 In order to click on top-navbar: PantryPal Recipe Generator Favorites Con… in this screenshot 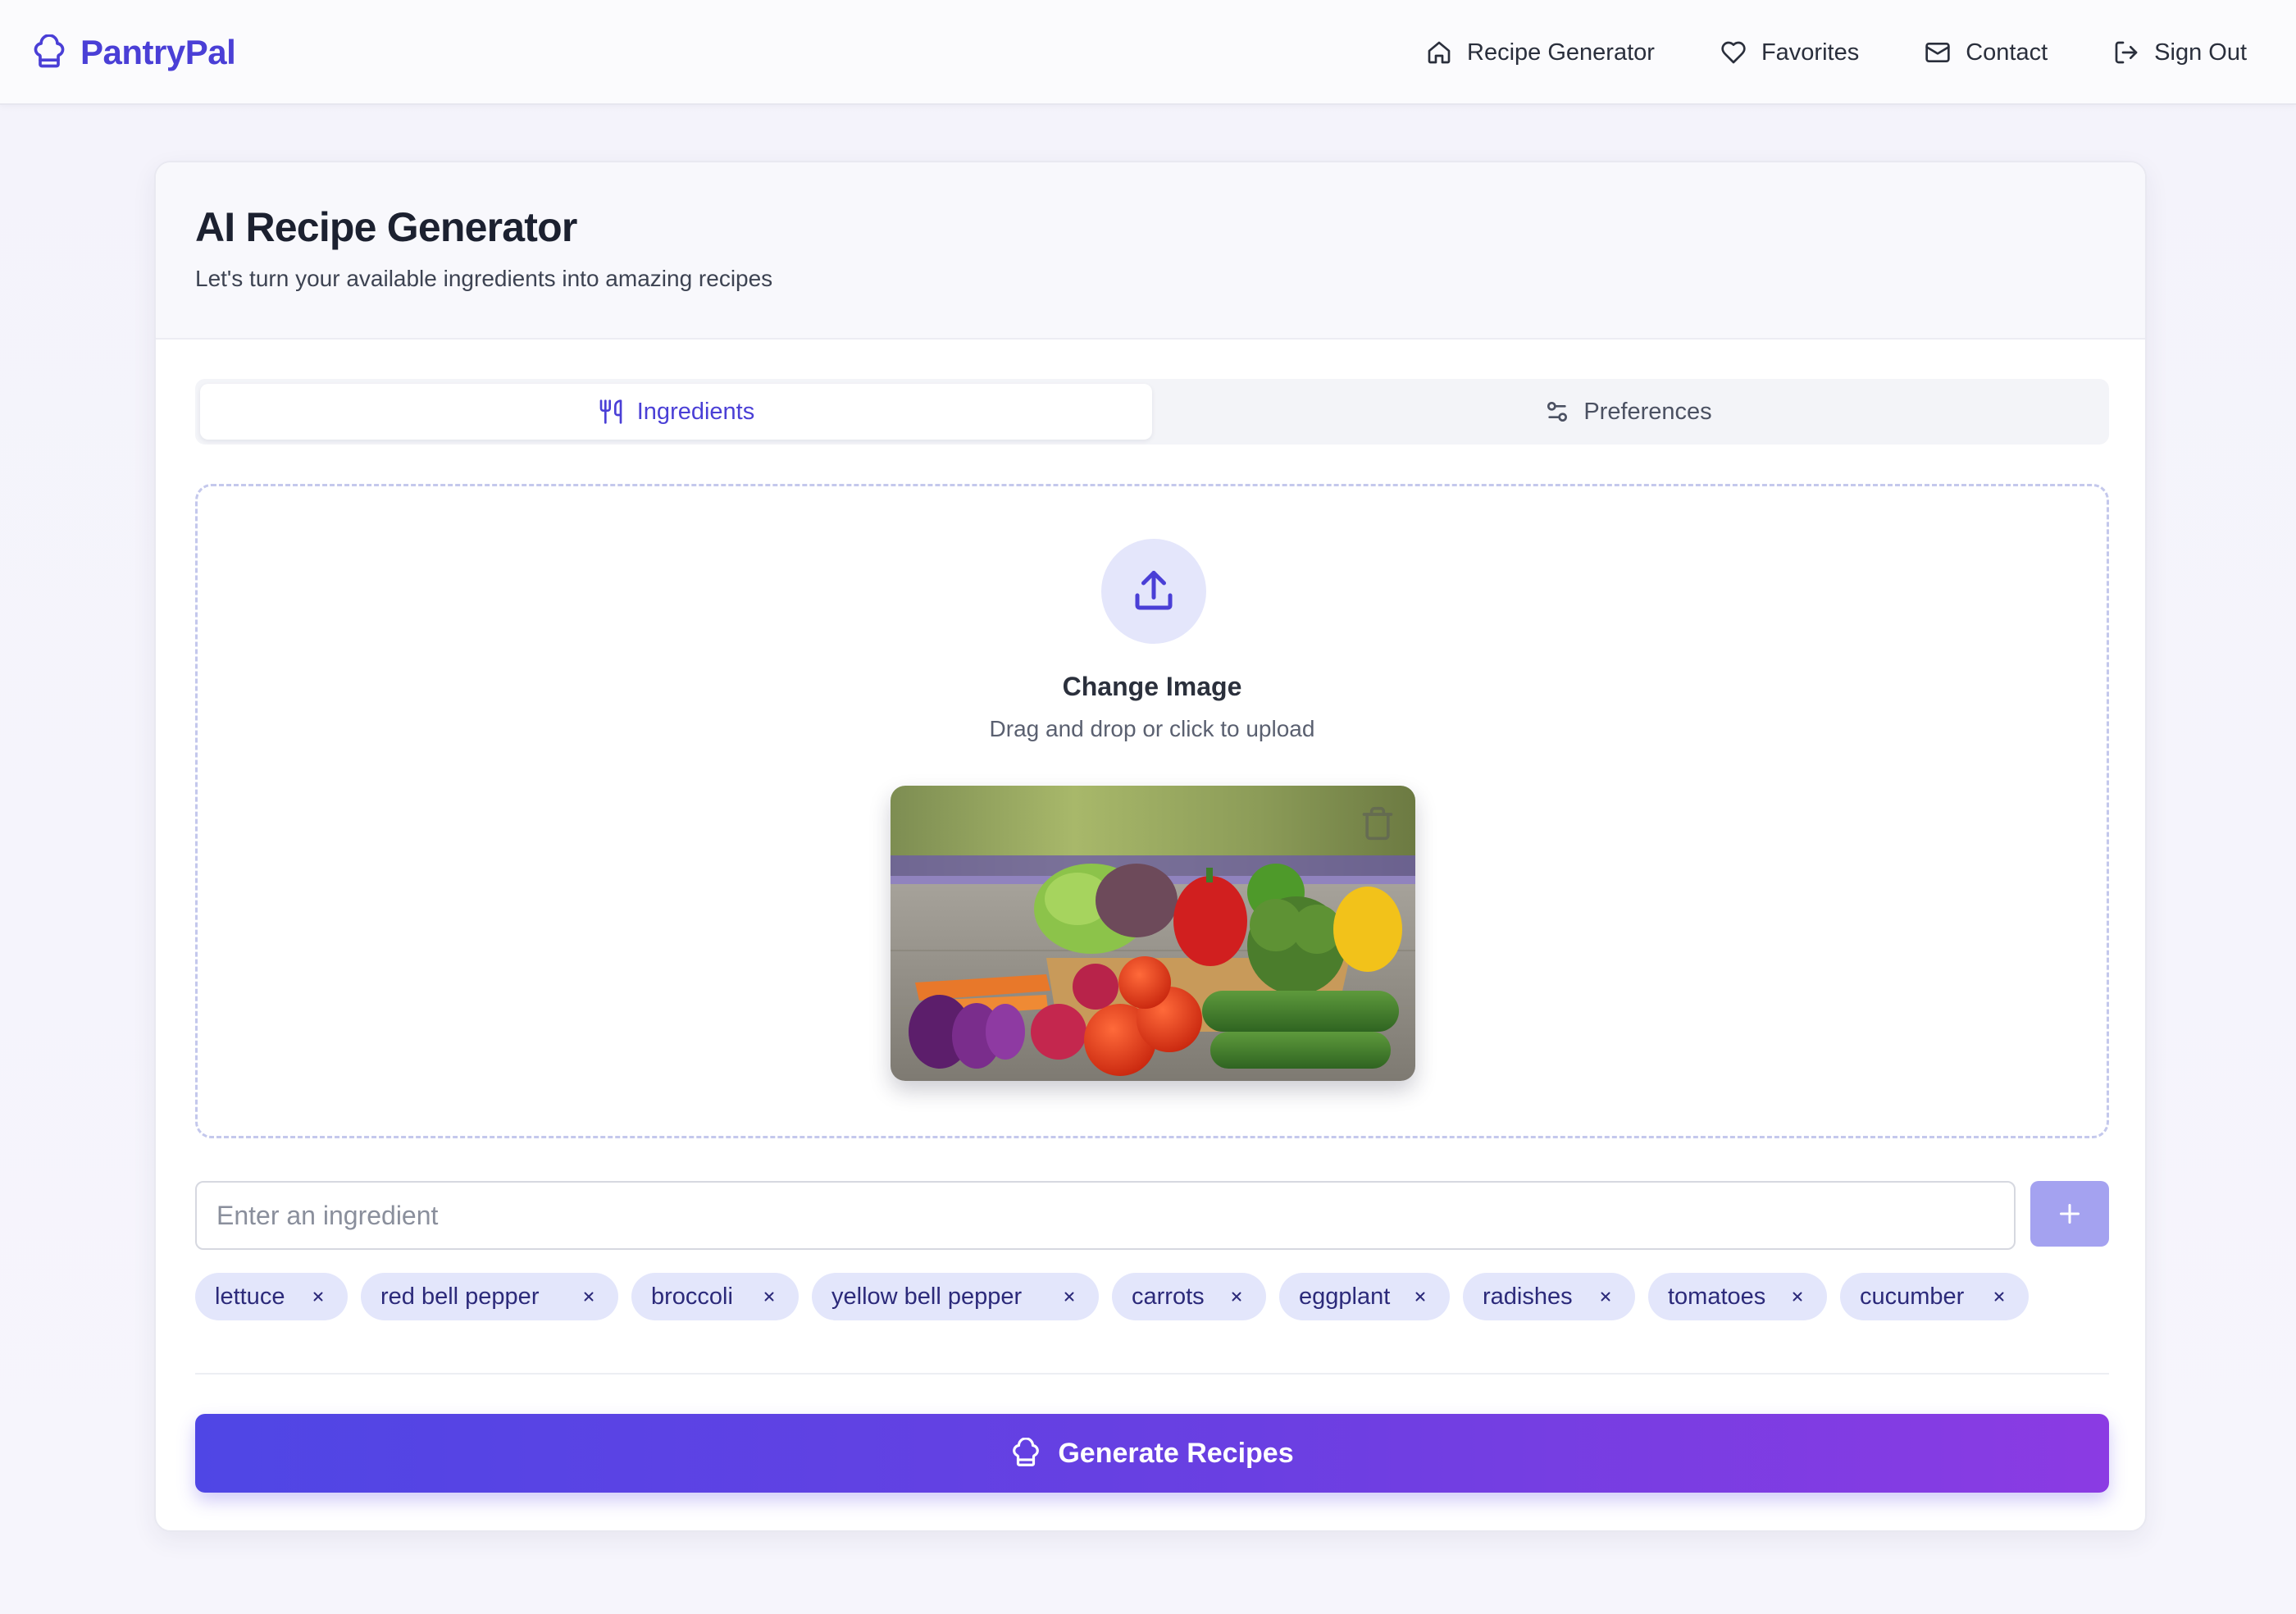, I will do `click(1148, 52)`.